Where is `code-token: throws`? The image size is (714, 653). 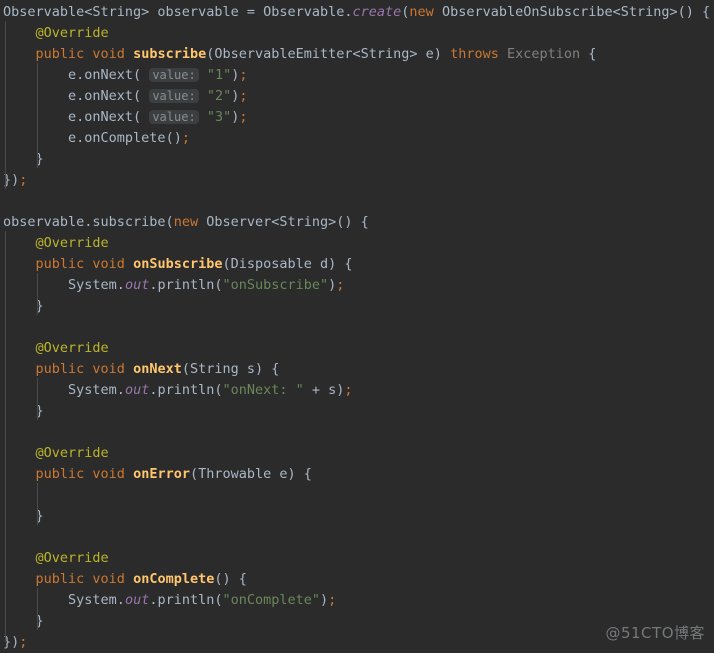 code-token: throws is located at coordinates (478, 54).